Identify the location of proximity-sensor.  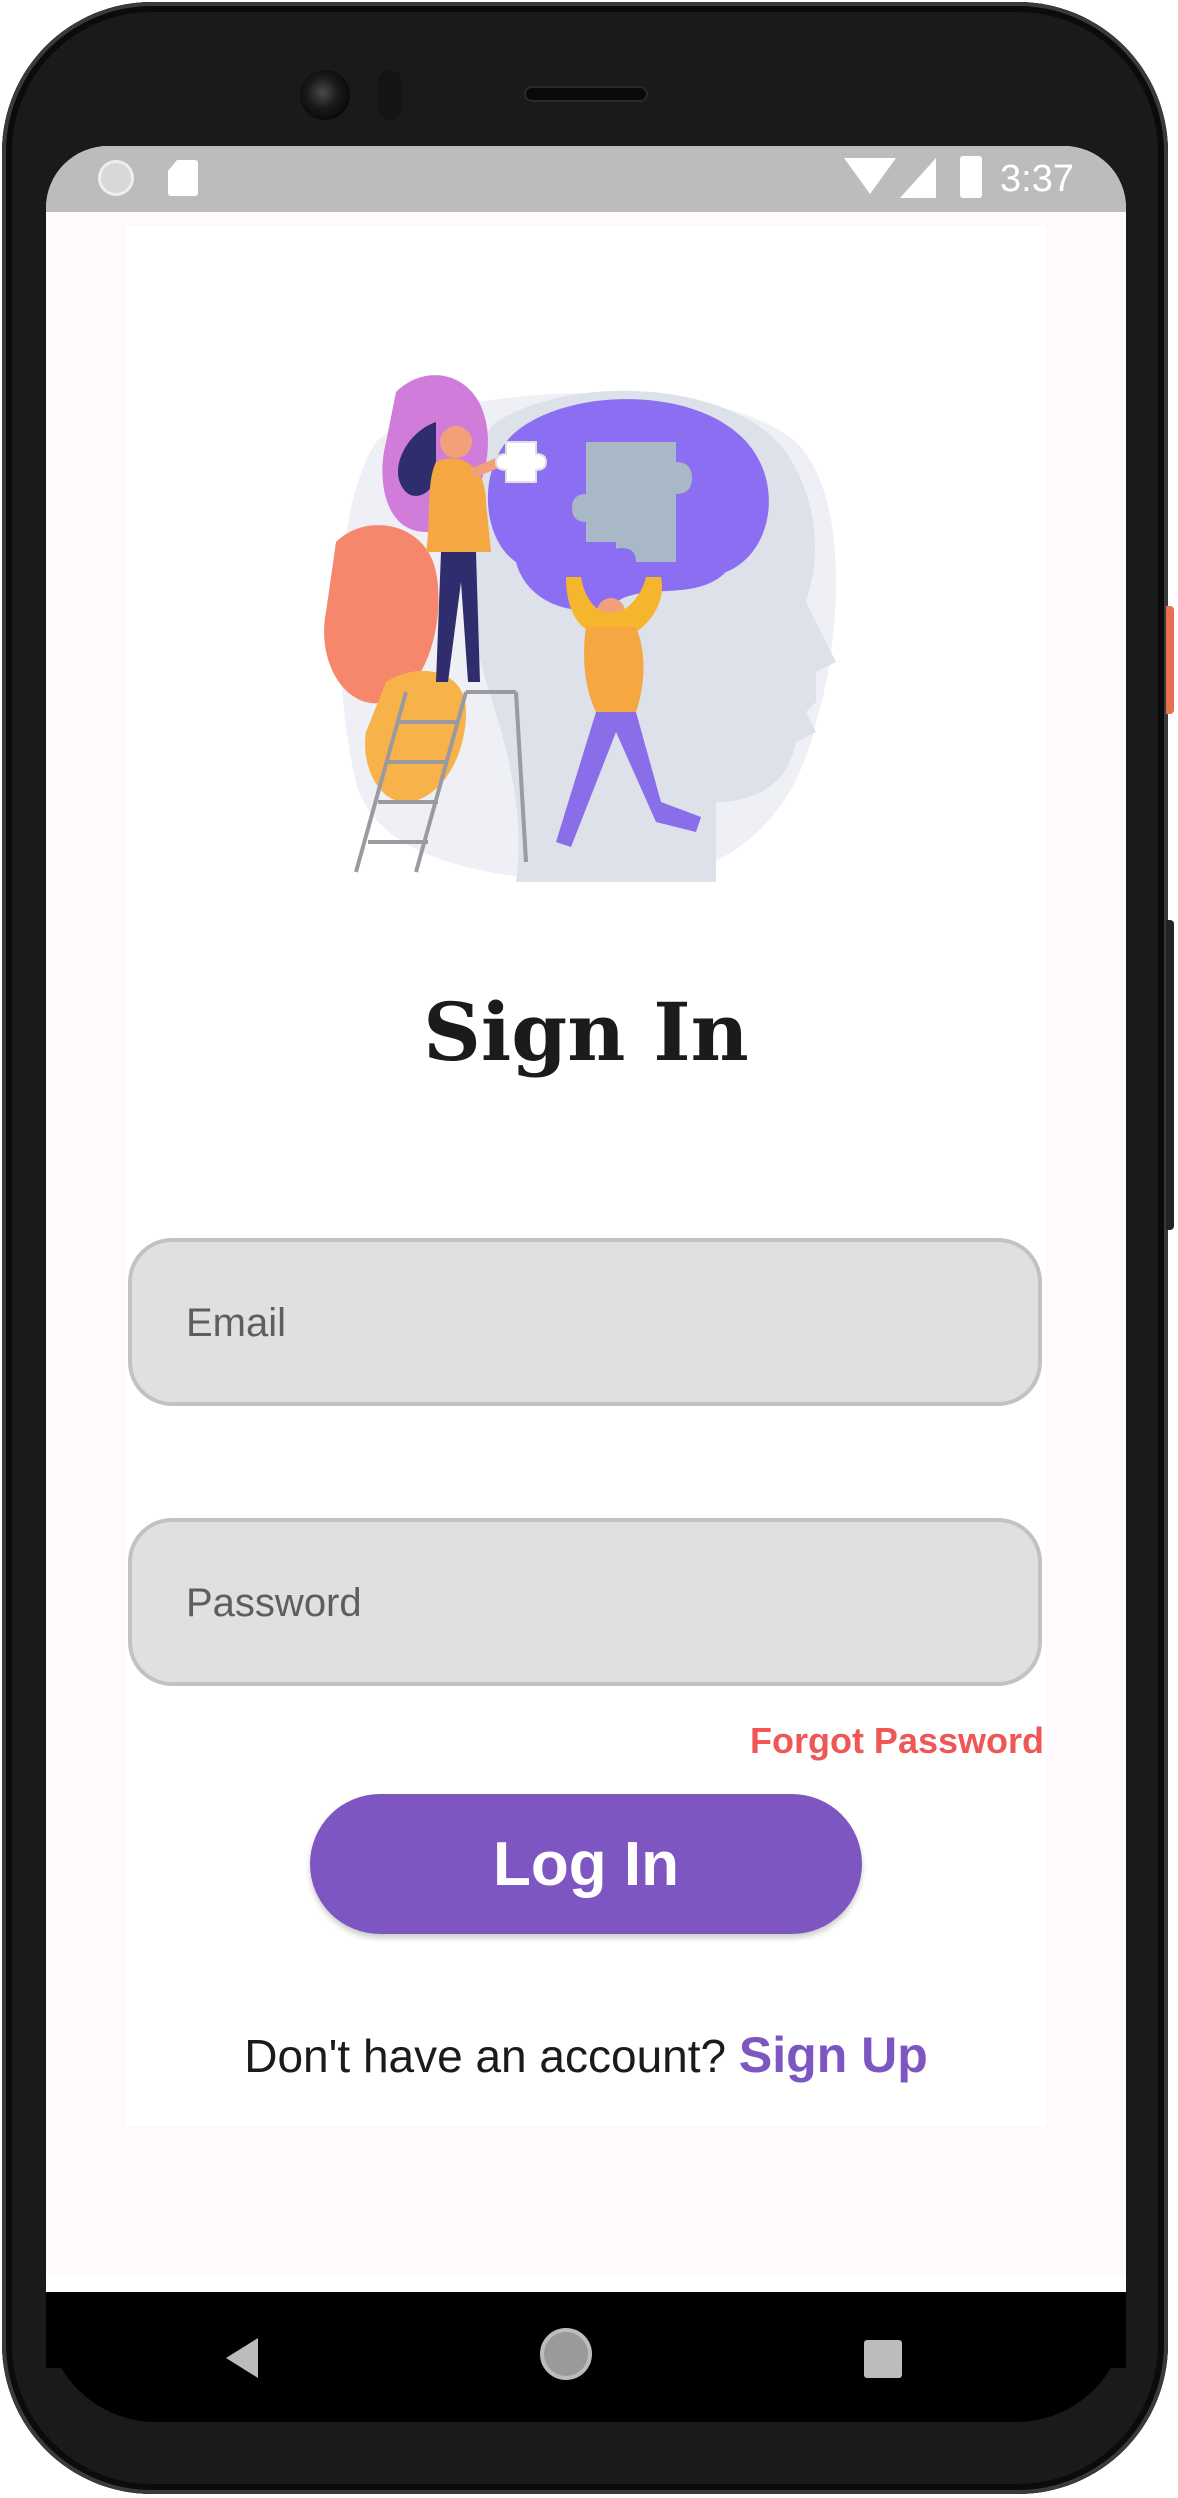
(390, 95).